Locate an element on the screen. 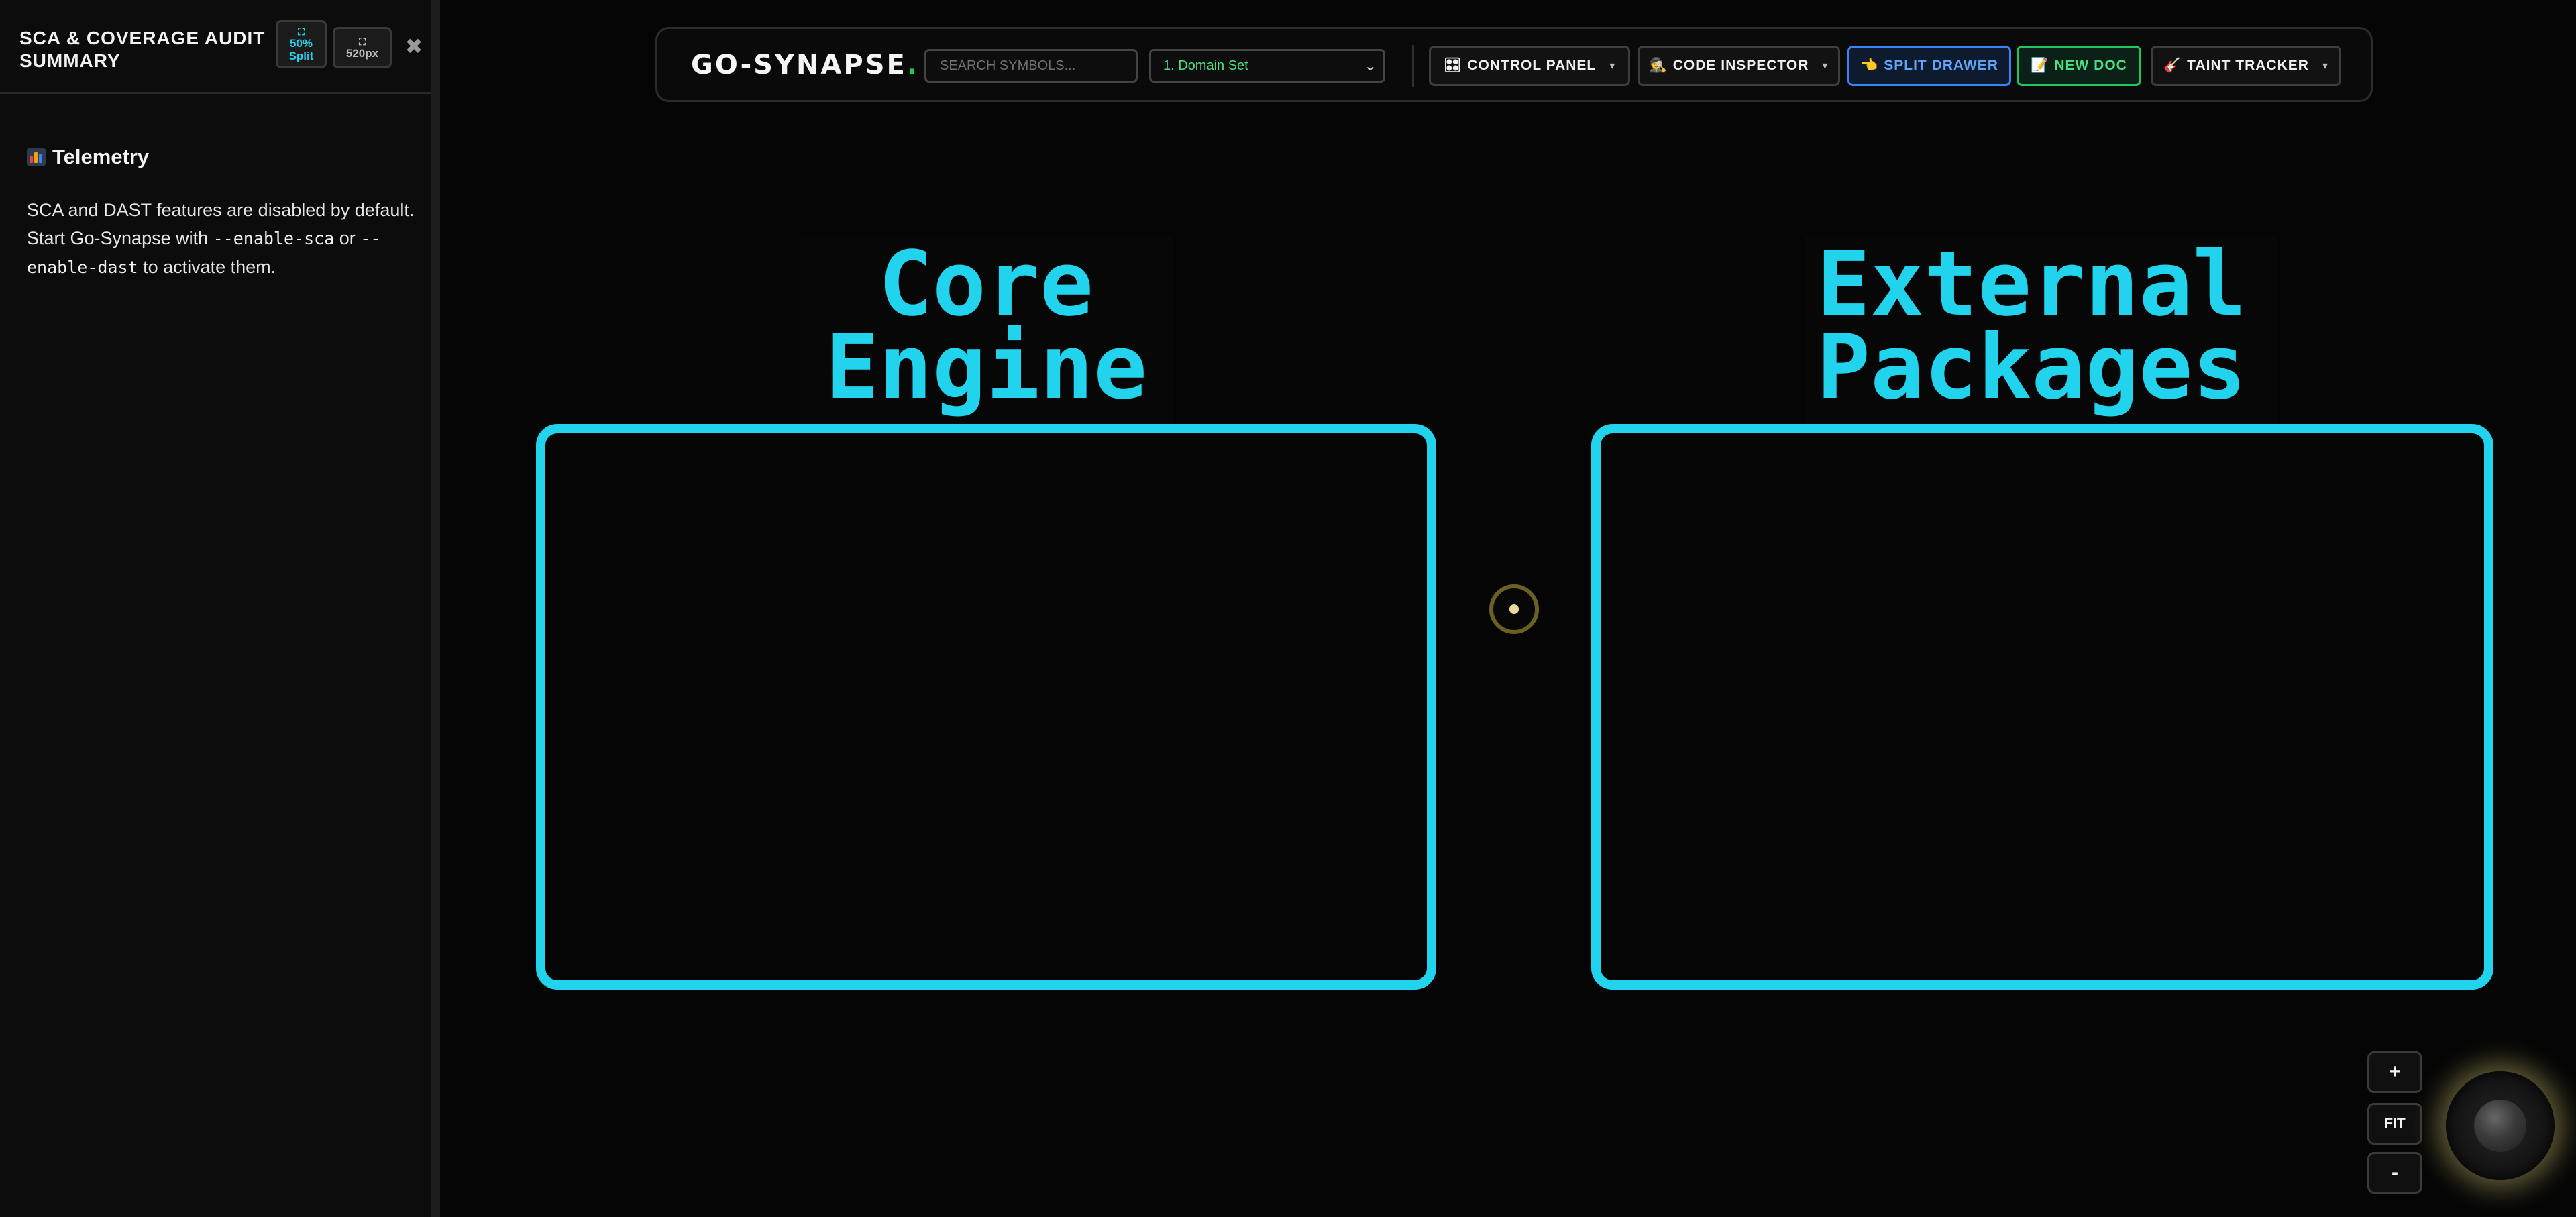 The width and height of the screenshot is (2576, 1217). control-panel-label: CONTROL PANEL is located at coordinates (1532, 65).